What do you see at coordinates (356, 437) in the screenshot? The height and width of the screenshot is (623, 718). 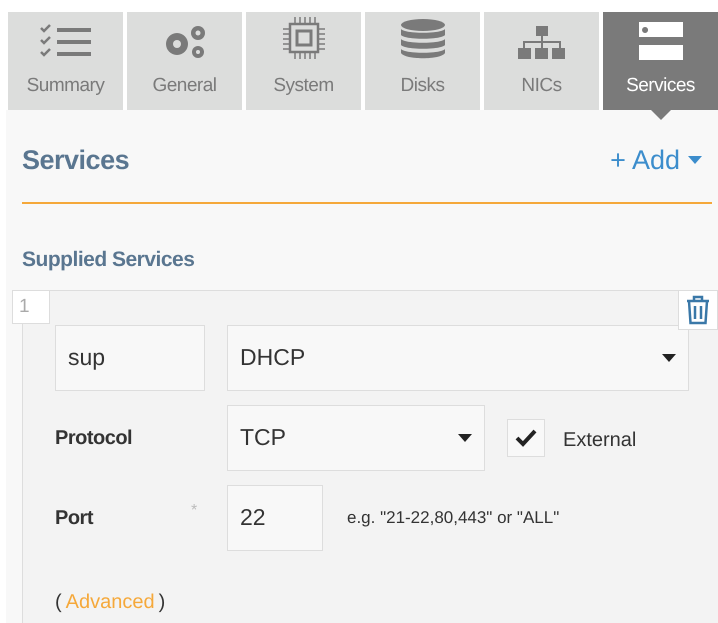 I see `protocol-select: TCP` at bounding box center [356, 437].